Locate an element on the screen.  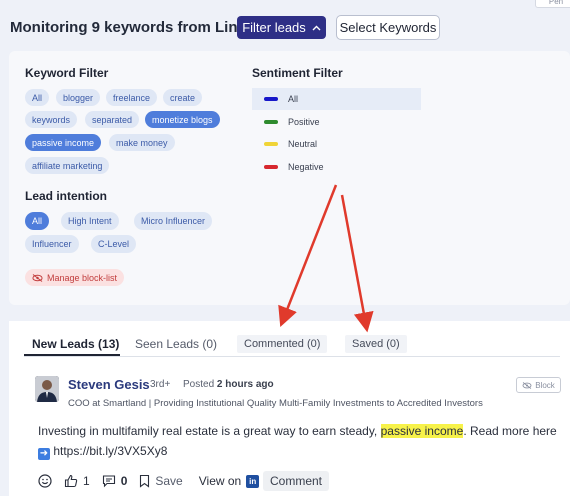
post-actions: 1 0 Save View on in is located at coordinates (154, 481).